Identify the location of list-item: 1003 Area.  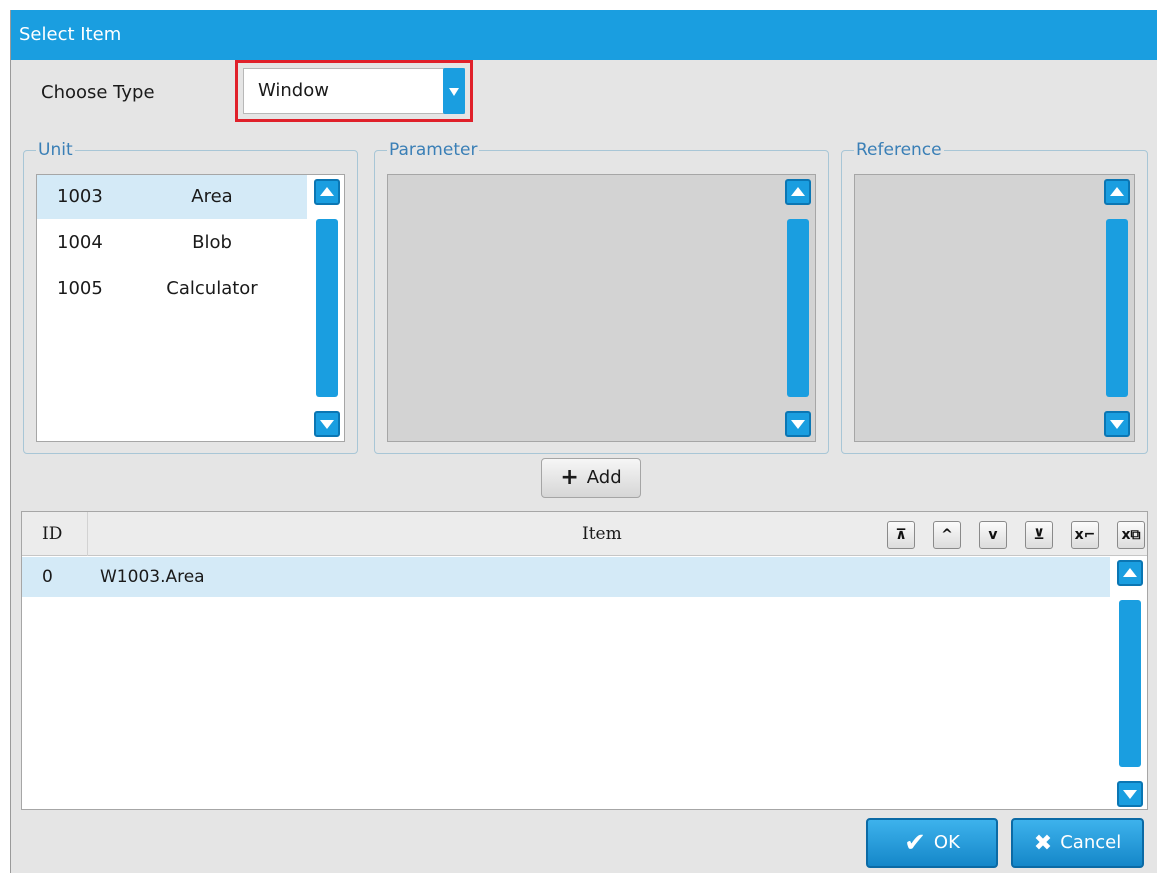
(172, 197).